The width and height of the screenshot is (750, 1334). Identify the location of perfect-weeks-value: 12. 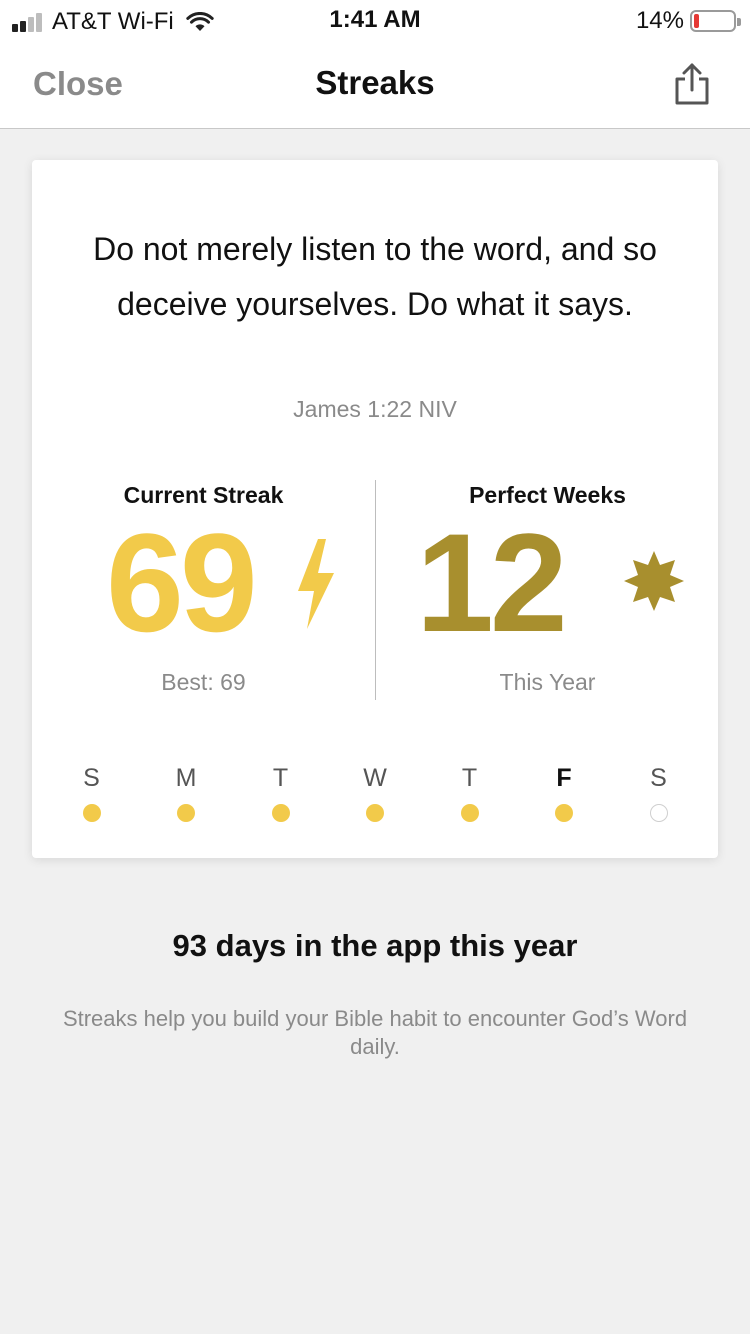
(492, 582).